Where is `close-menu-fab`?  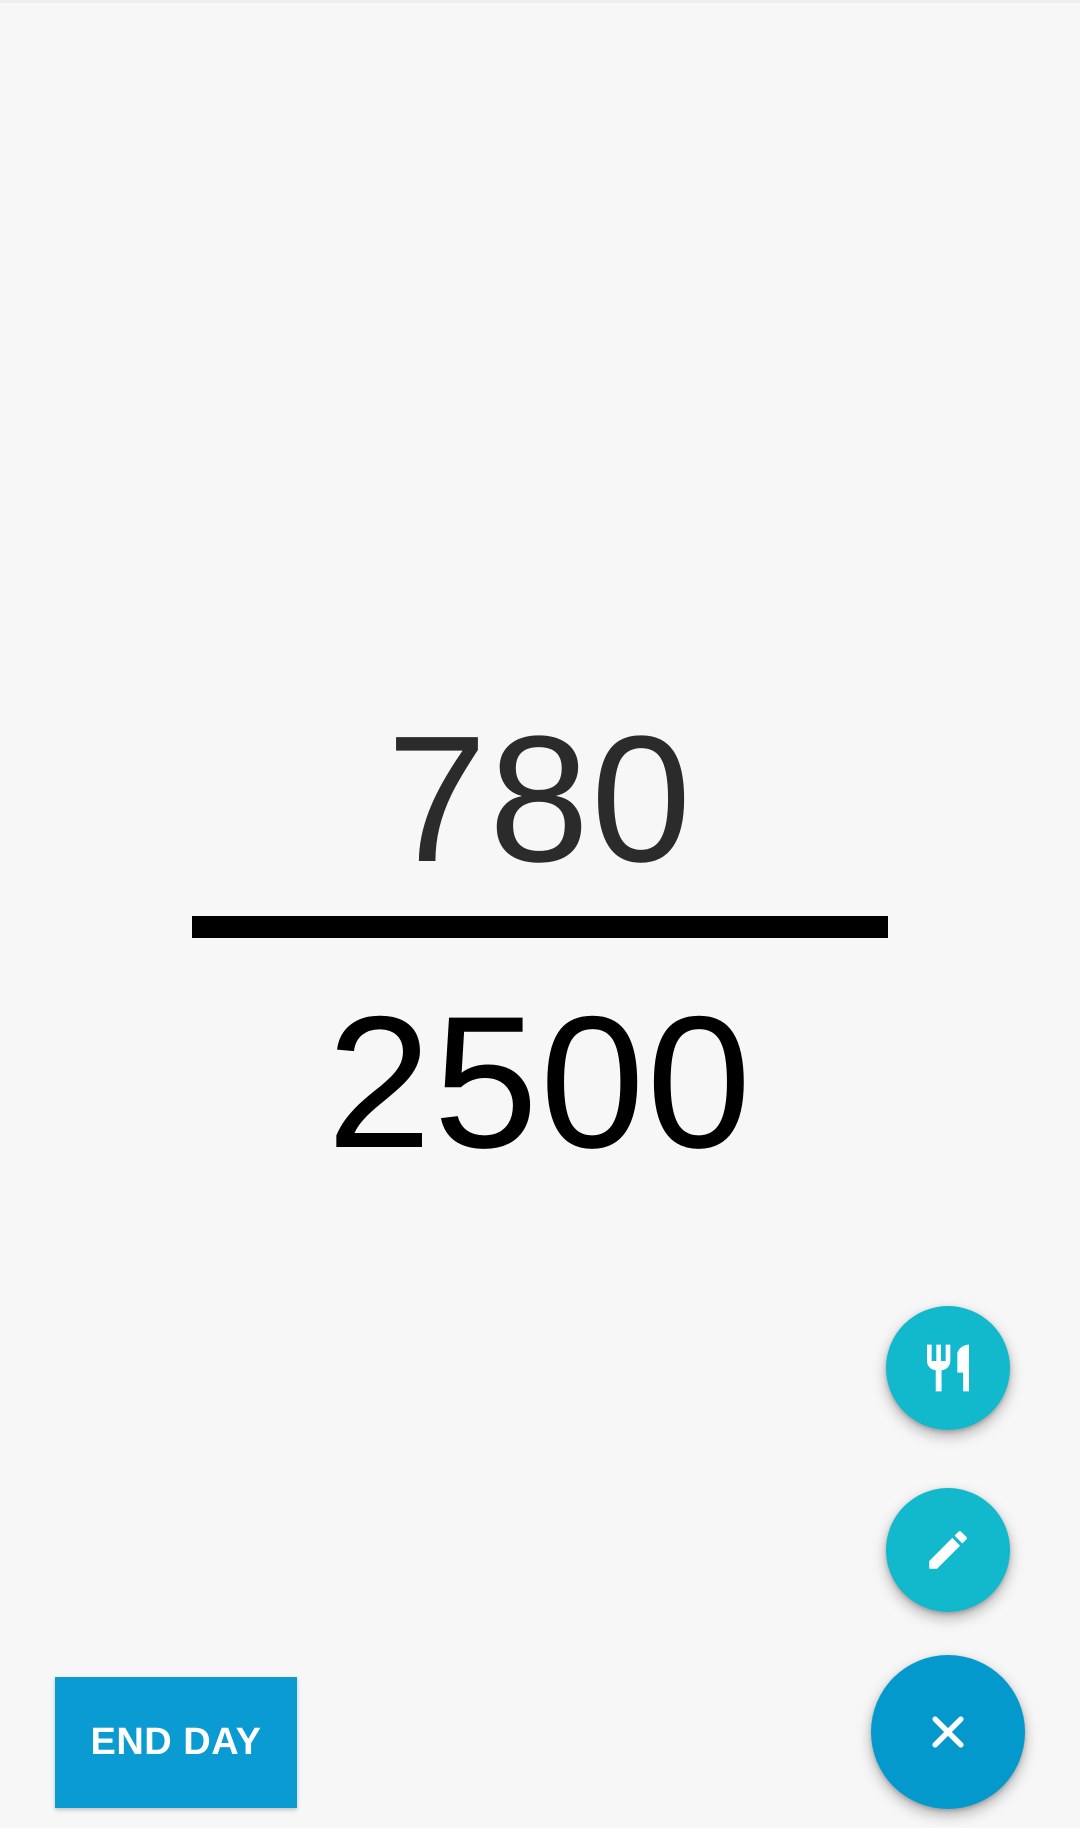 close-menu-fab is located at coordinates (948, 1732).